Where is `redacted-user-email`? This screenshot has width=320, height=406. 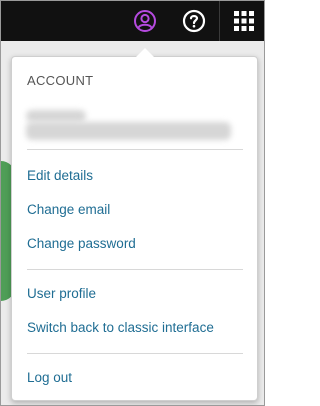
redacted-user-email is located at coordinates (128, 131).